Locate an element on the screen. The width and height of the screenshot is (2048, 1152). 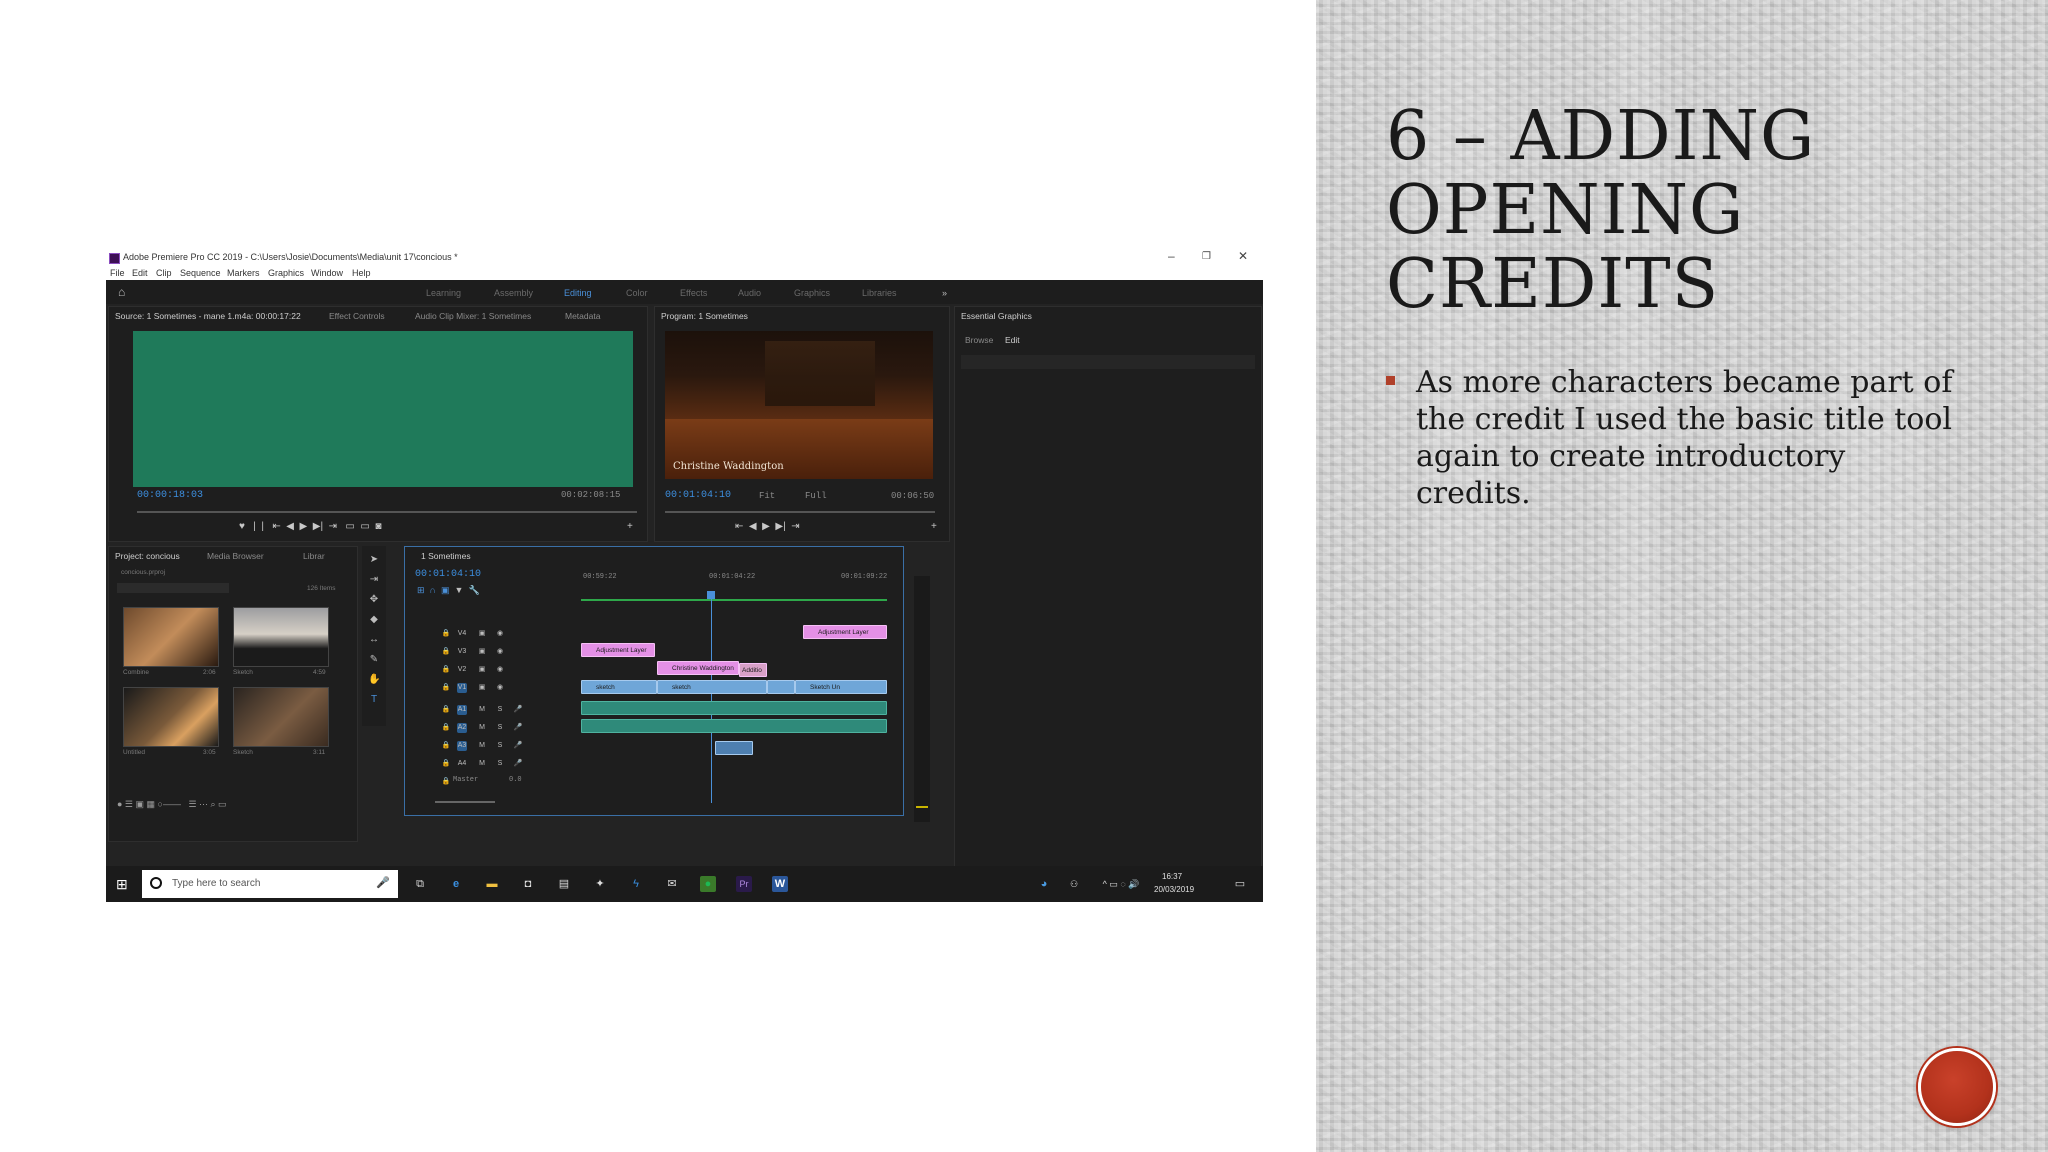
clip-title: Christine Waddington is located at coordinates (698, 668).